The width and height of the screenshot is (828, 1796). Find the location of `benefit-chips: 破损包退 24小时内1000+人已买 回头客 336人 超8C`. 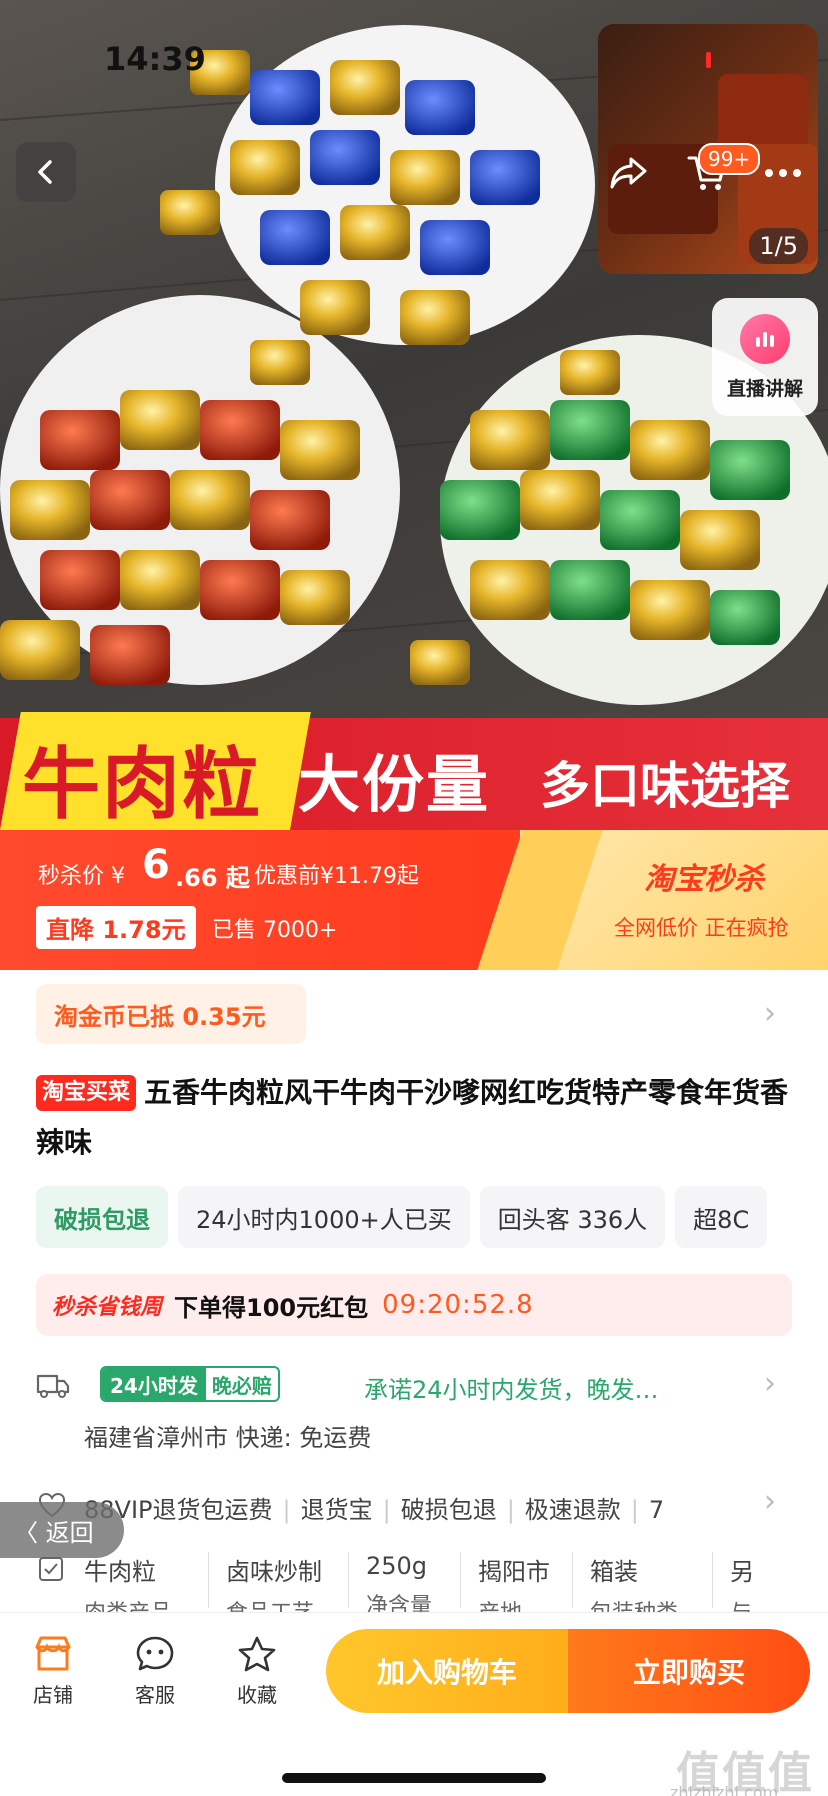

benefit-chips: 破损包退 24小时内1000+人已买 回头客 336人 超8C is located at coordinates (402, 1217).